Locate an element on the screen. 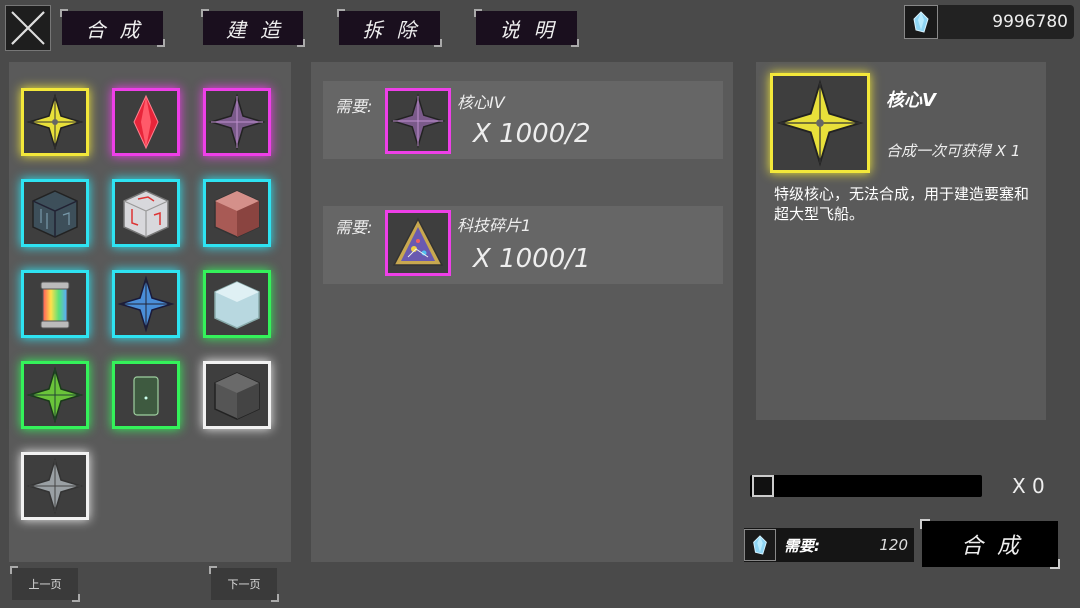  inventory-slot-rainbow-capsule is located at coordinates (55, 304).